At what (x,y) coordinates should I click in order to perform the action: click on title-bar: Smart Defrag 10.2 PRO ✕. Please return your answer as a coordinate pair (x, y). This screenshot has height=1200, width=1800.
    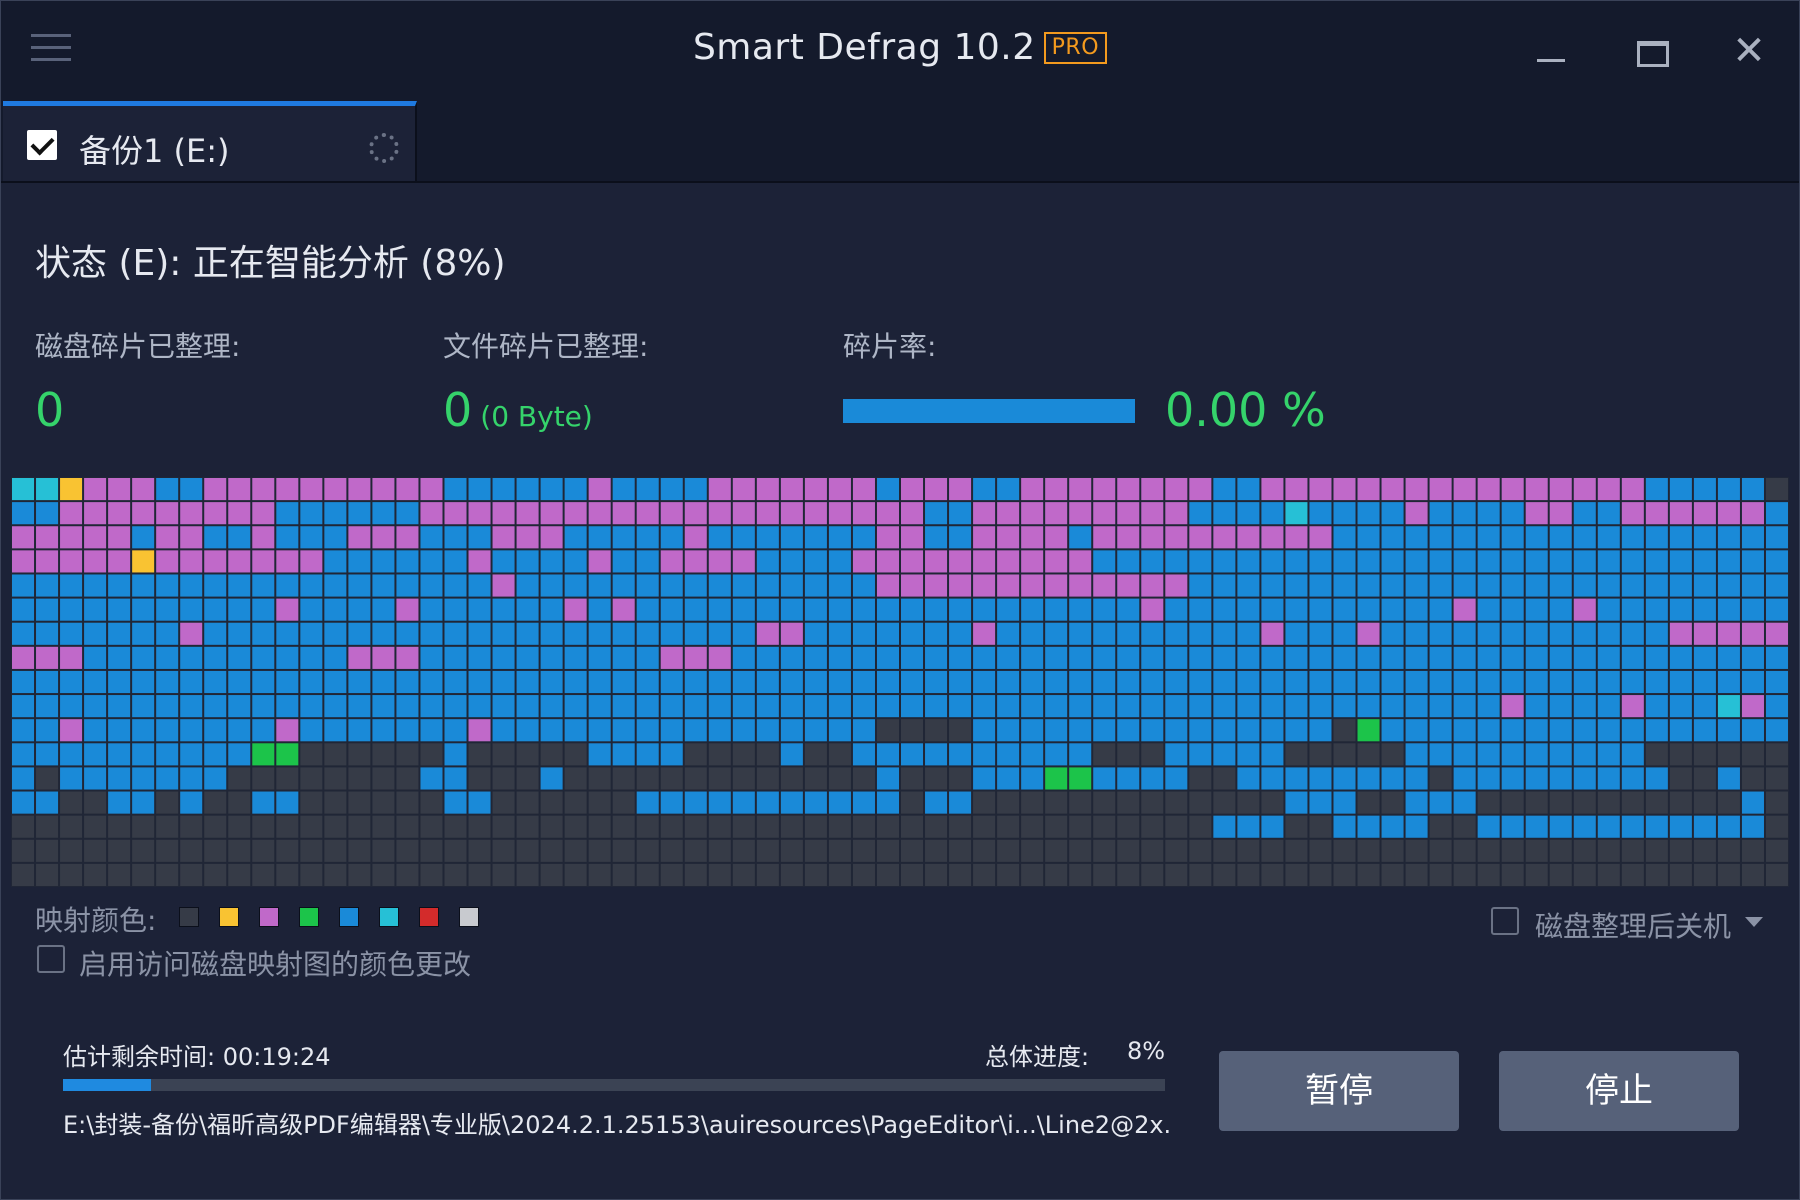
    Looking at the image, I should click on (900, 51).